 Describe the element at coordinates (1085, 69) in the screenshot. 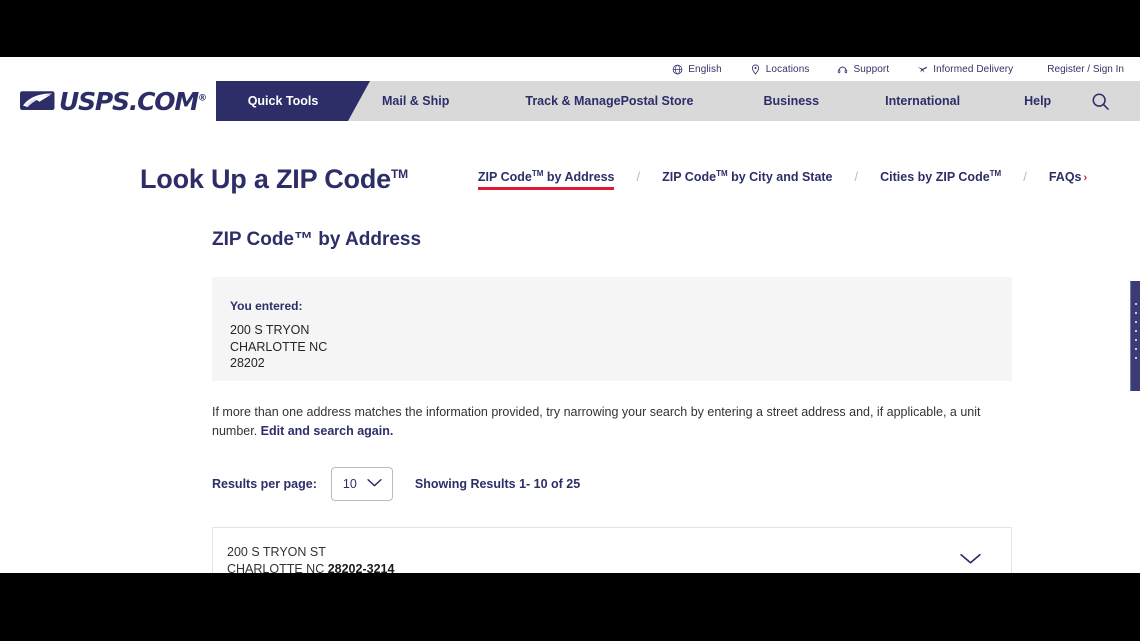

I see `register-signin-link: Register / Sign In` at that location.